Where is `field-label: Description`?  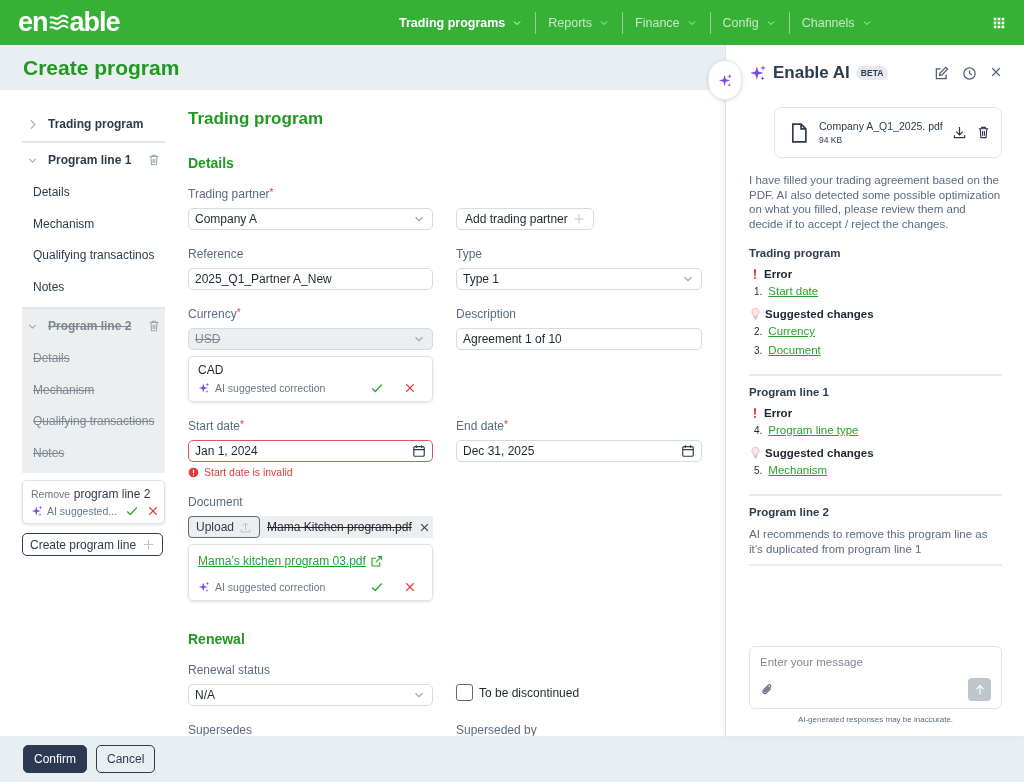
field-label: Description is located at coordinates (487, 315).